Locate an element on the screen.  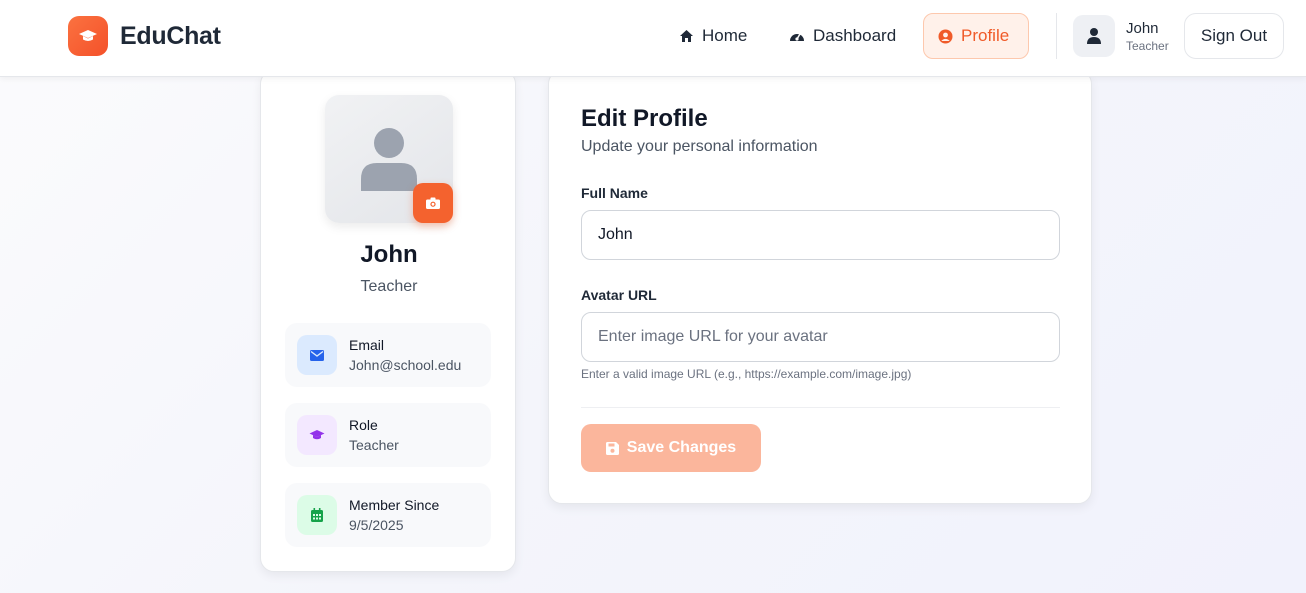
profile-name: John is located at coordinates (389, 254).